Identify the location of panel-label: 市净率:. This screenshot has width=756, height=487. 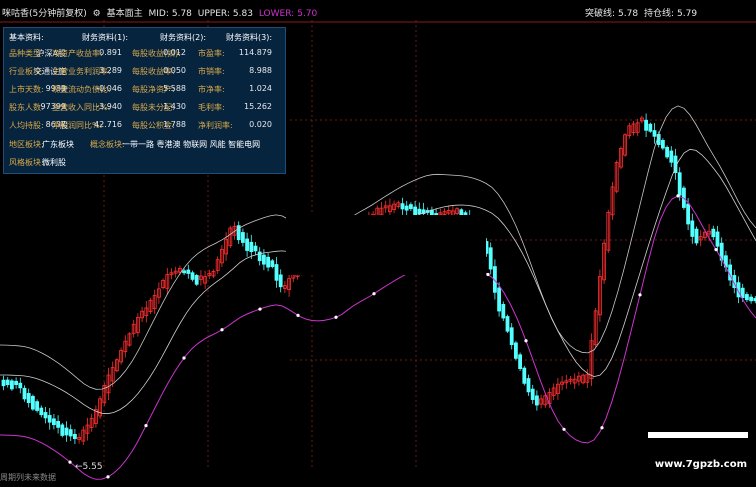
(211, 89).